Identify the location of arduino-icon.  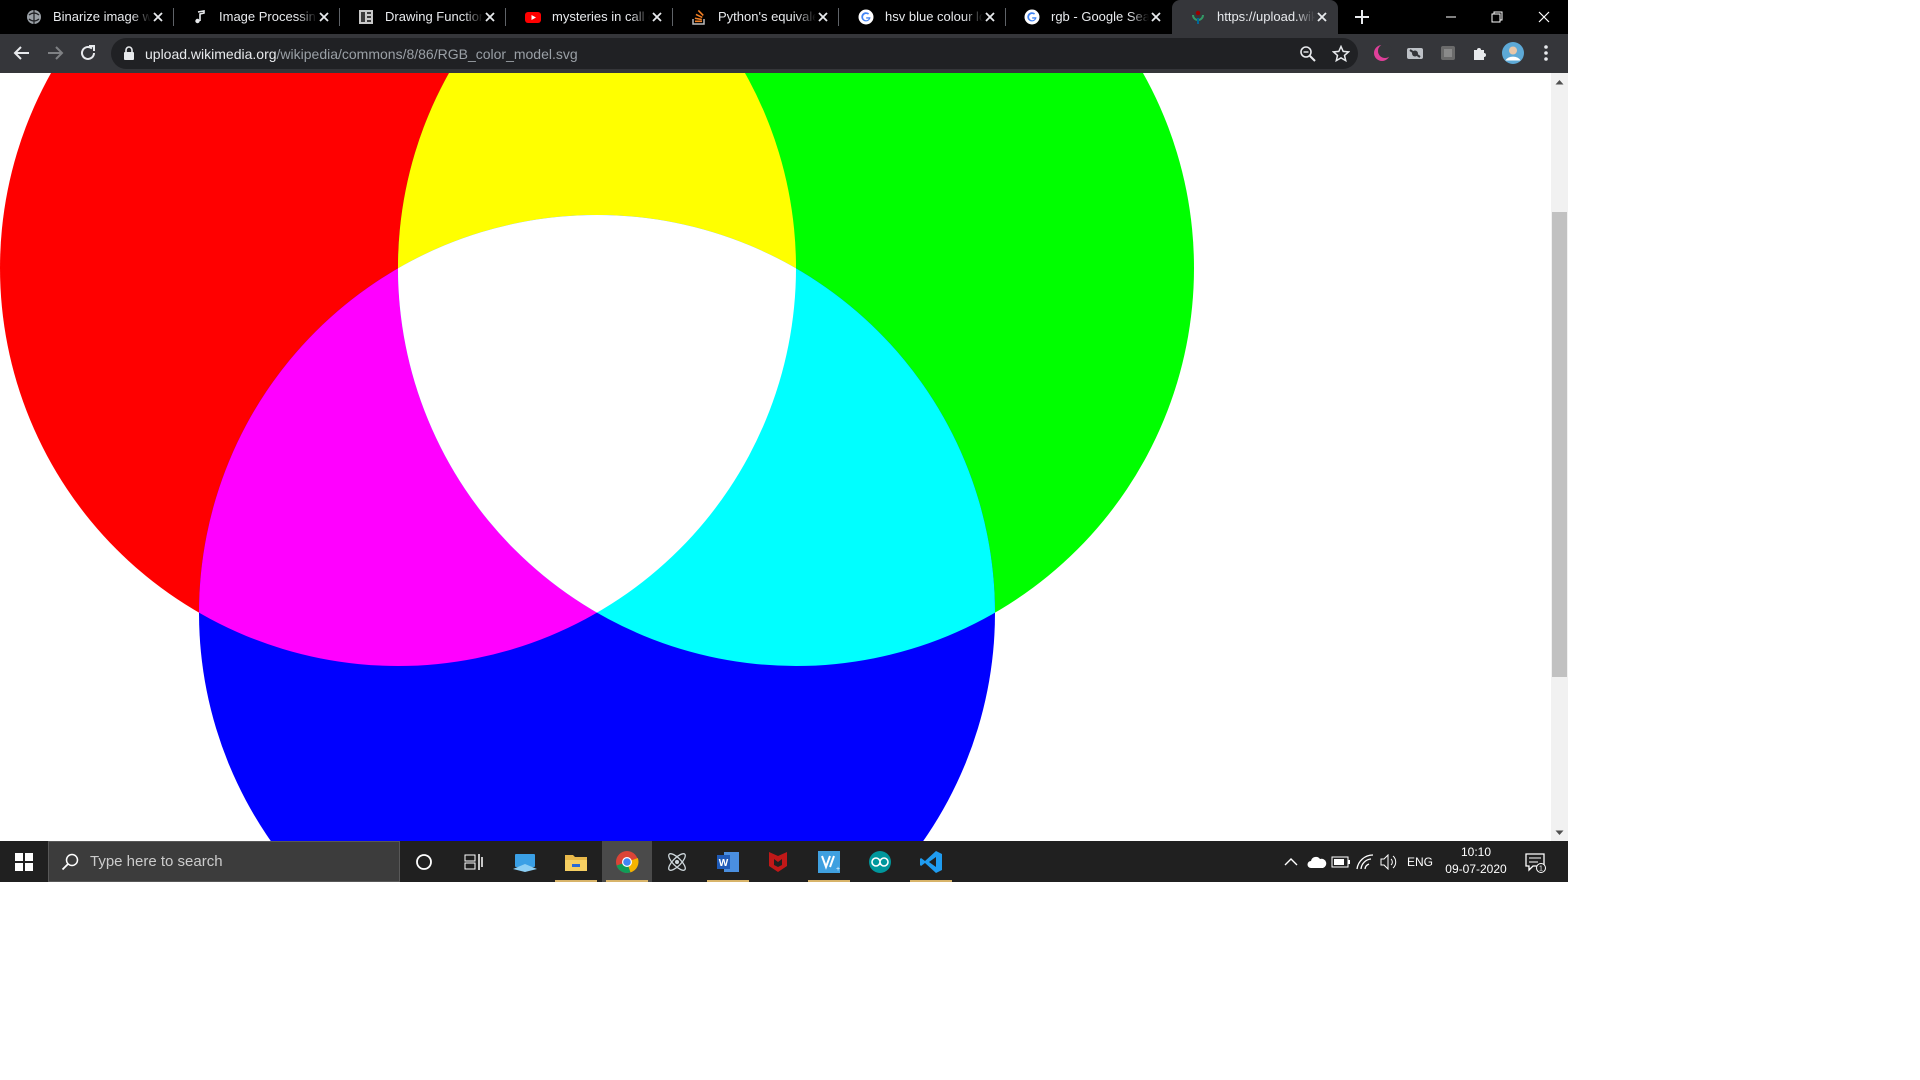
(880, 861).